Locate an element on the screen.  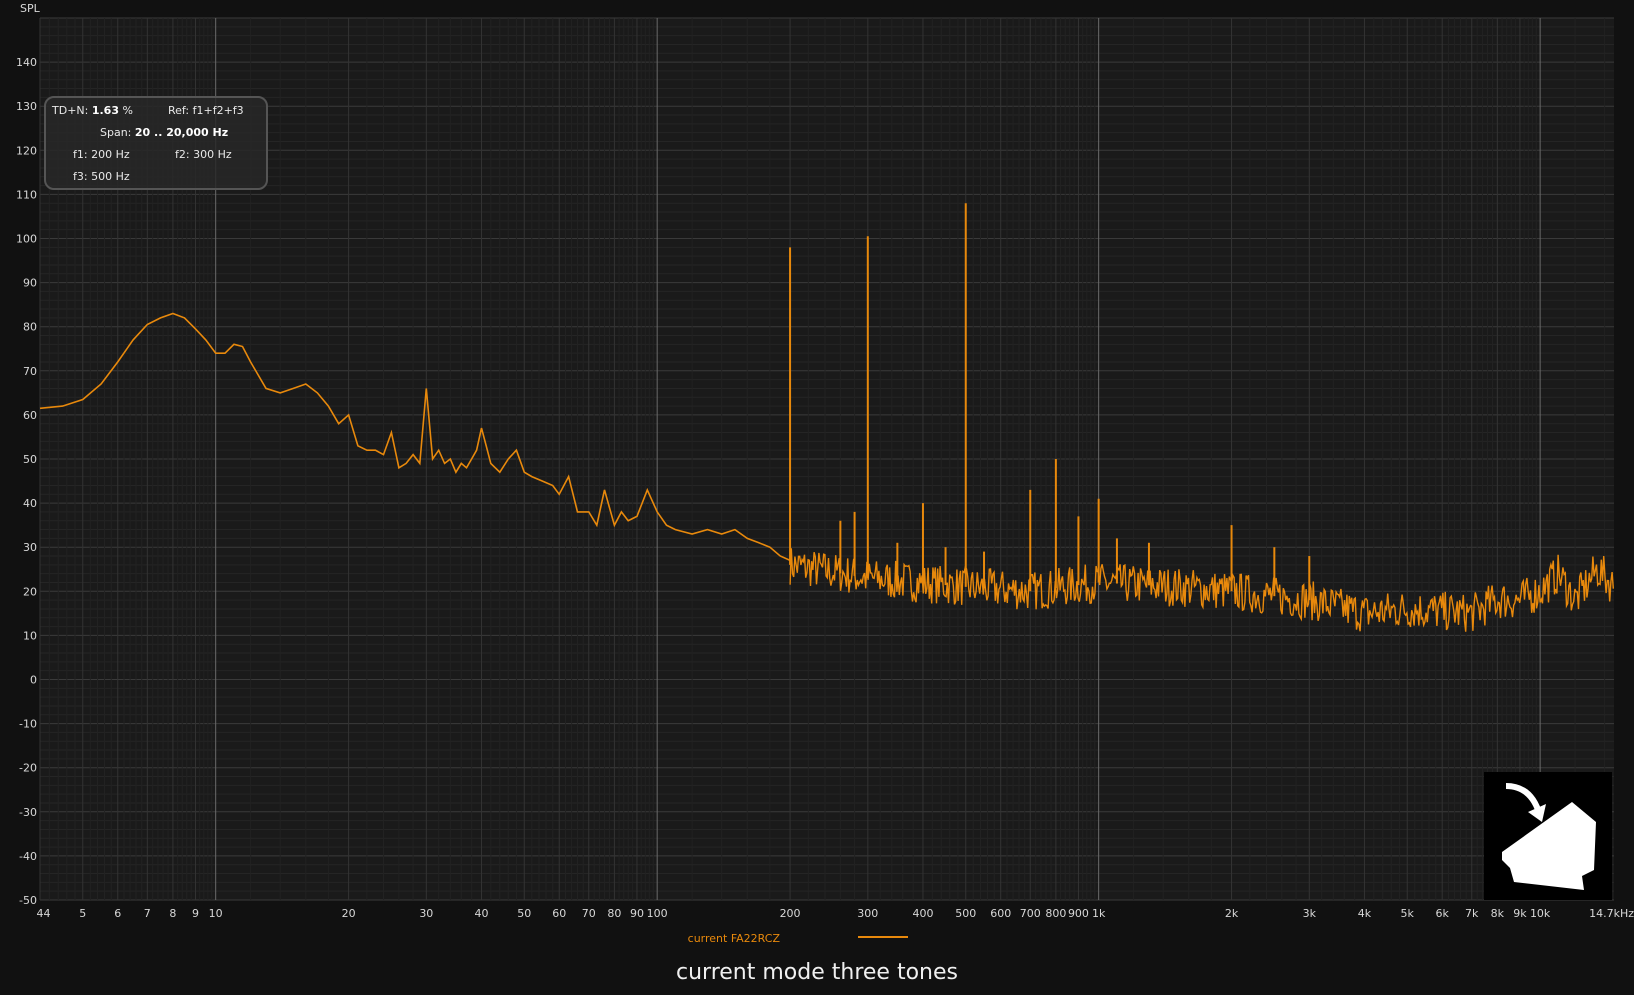
x-tick-label: 8 is located at coordinates (172, 913).